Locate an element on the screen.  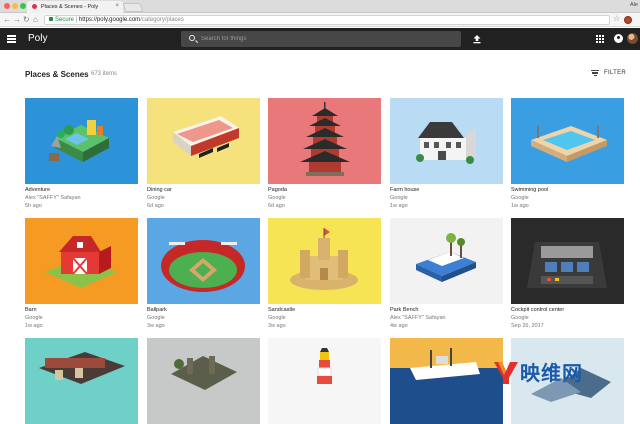
thumbnail-ruins-scene is located at coordinates (203, 381).